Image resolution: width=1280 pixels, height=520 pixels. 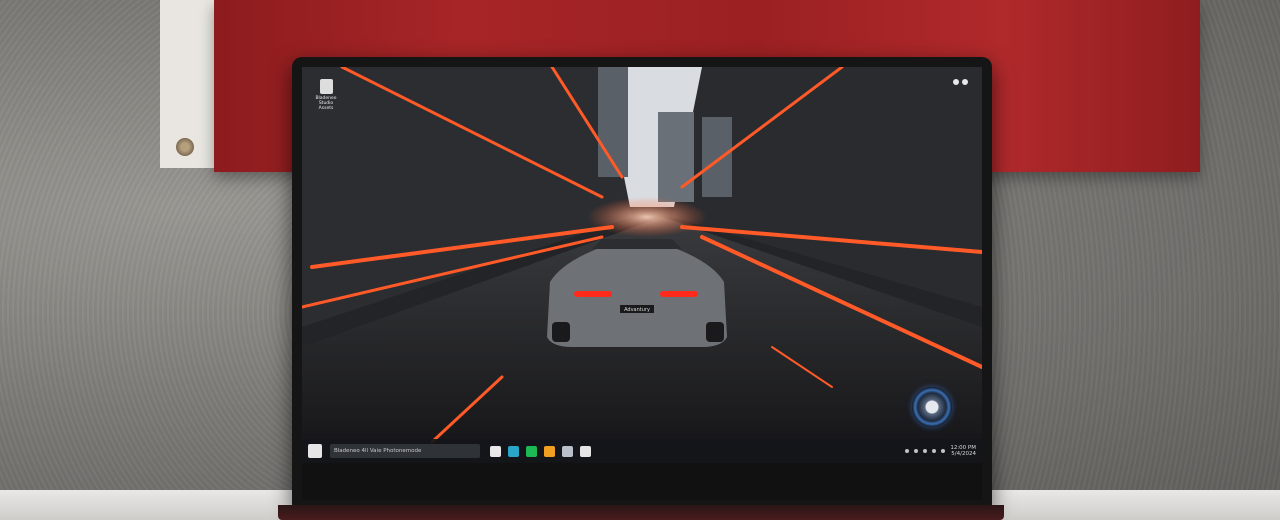 What do you see at coordinates (495, 451) in the screenshot?
I see `file-explorer-icon` at bounding box center [495, 451].